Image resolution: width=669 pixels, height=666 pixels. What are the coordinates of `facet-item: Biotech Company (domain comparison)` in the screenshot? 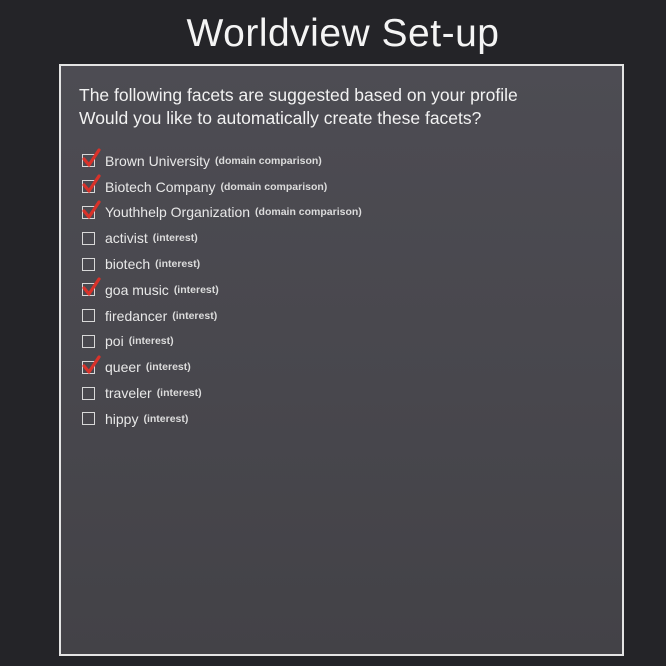 It's located at (222, 187).